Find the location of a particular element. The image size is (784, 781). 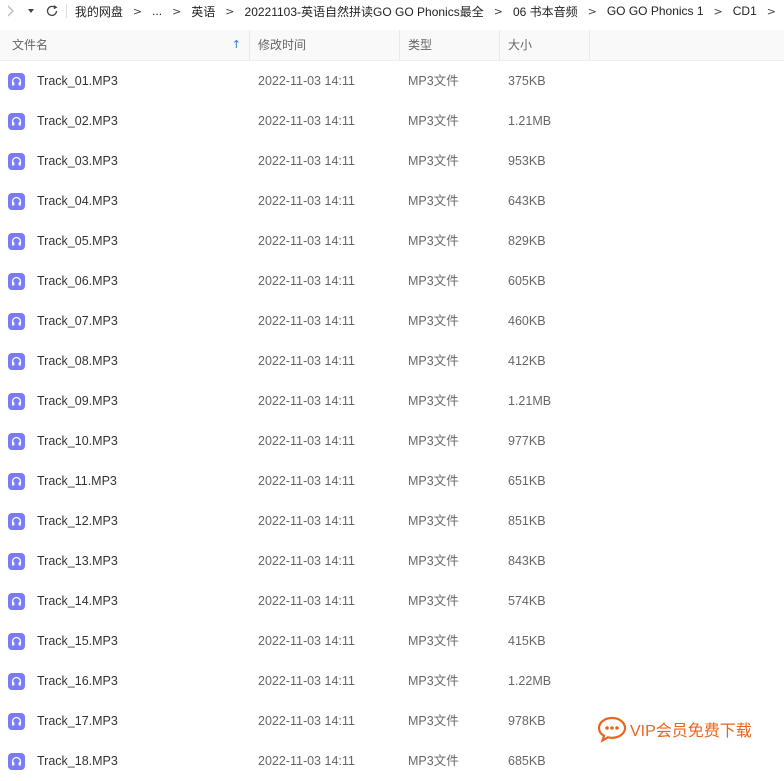

breadcrumb-item-cd1: CD1 is located at coordinates (745, 11).